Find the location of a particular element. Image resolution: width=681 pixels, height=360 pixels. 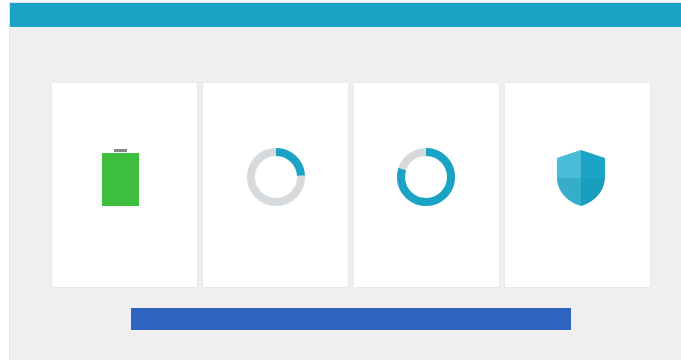

shield-lower-shade is located at coordinates (581, 191).